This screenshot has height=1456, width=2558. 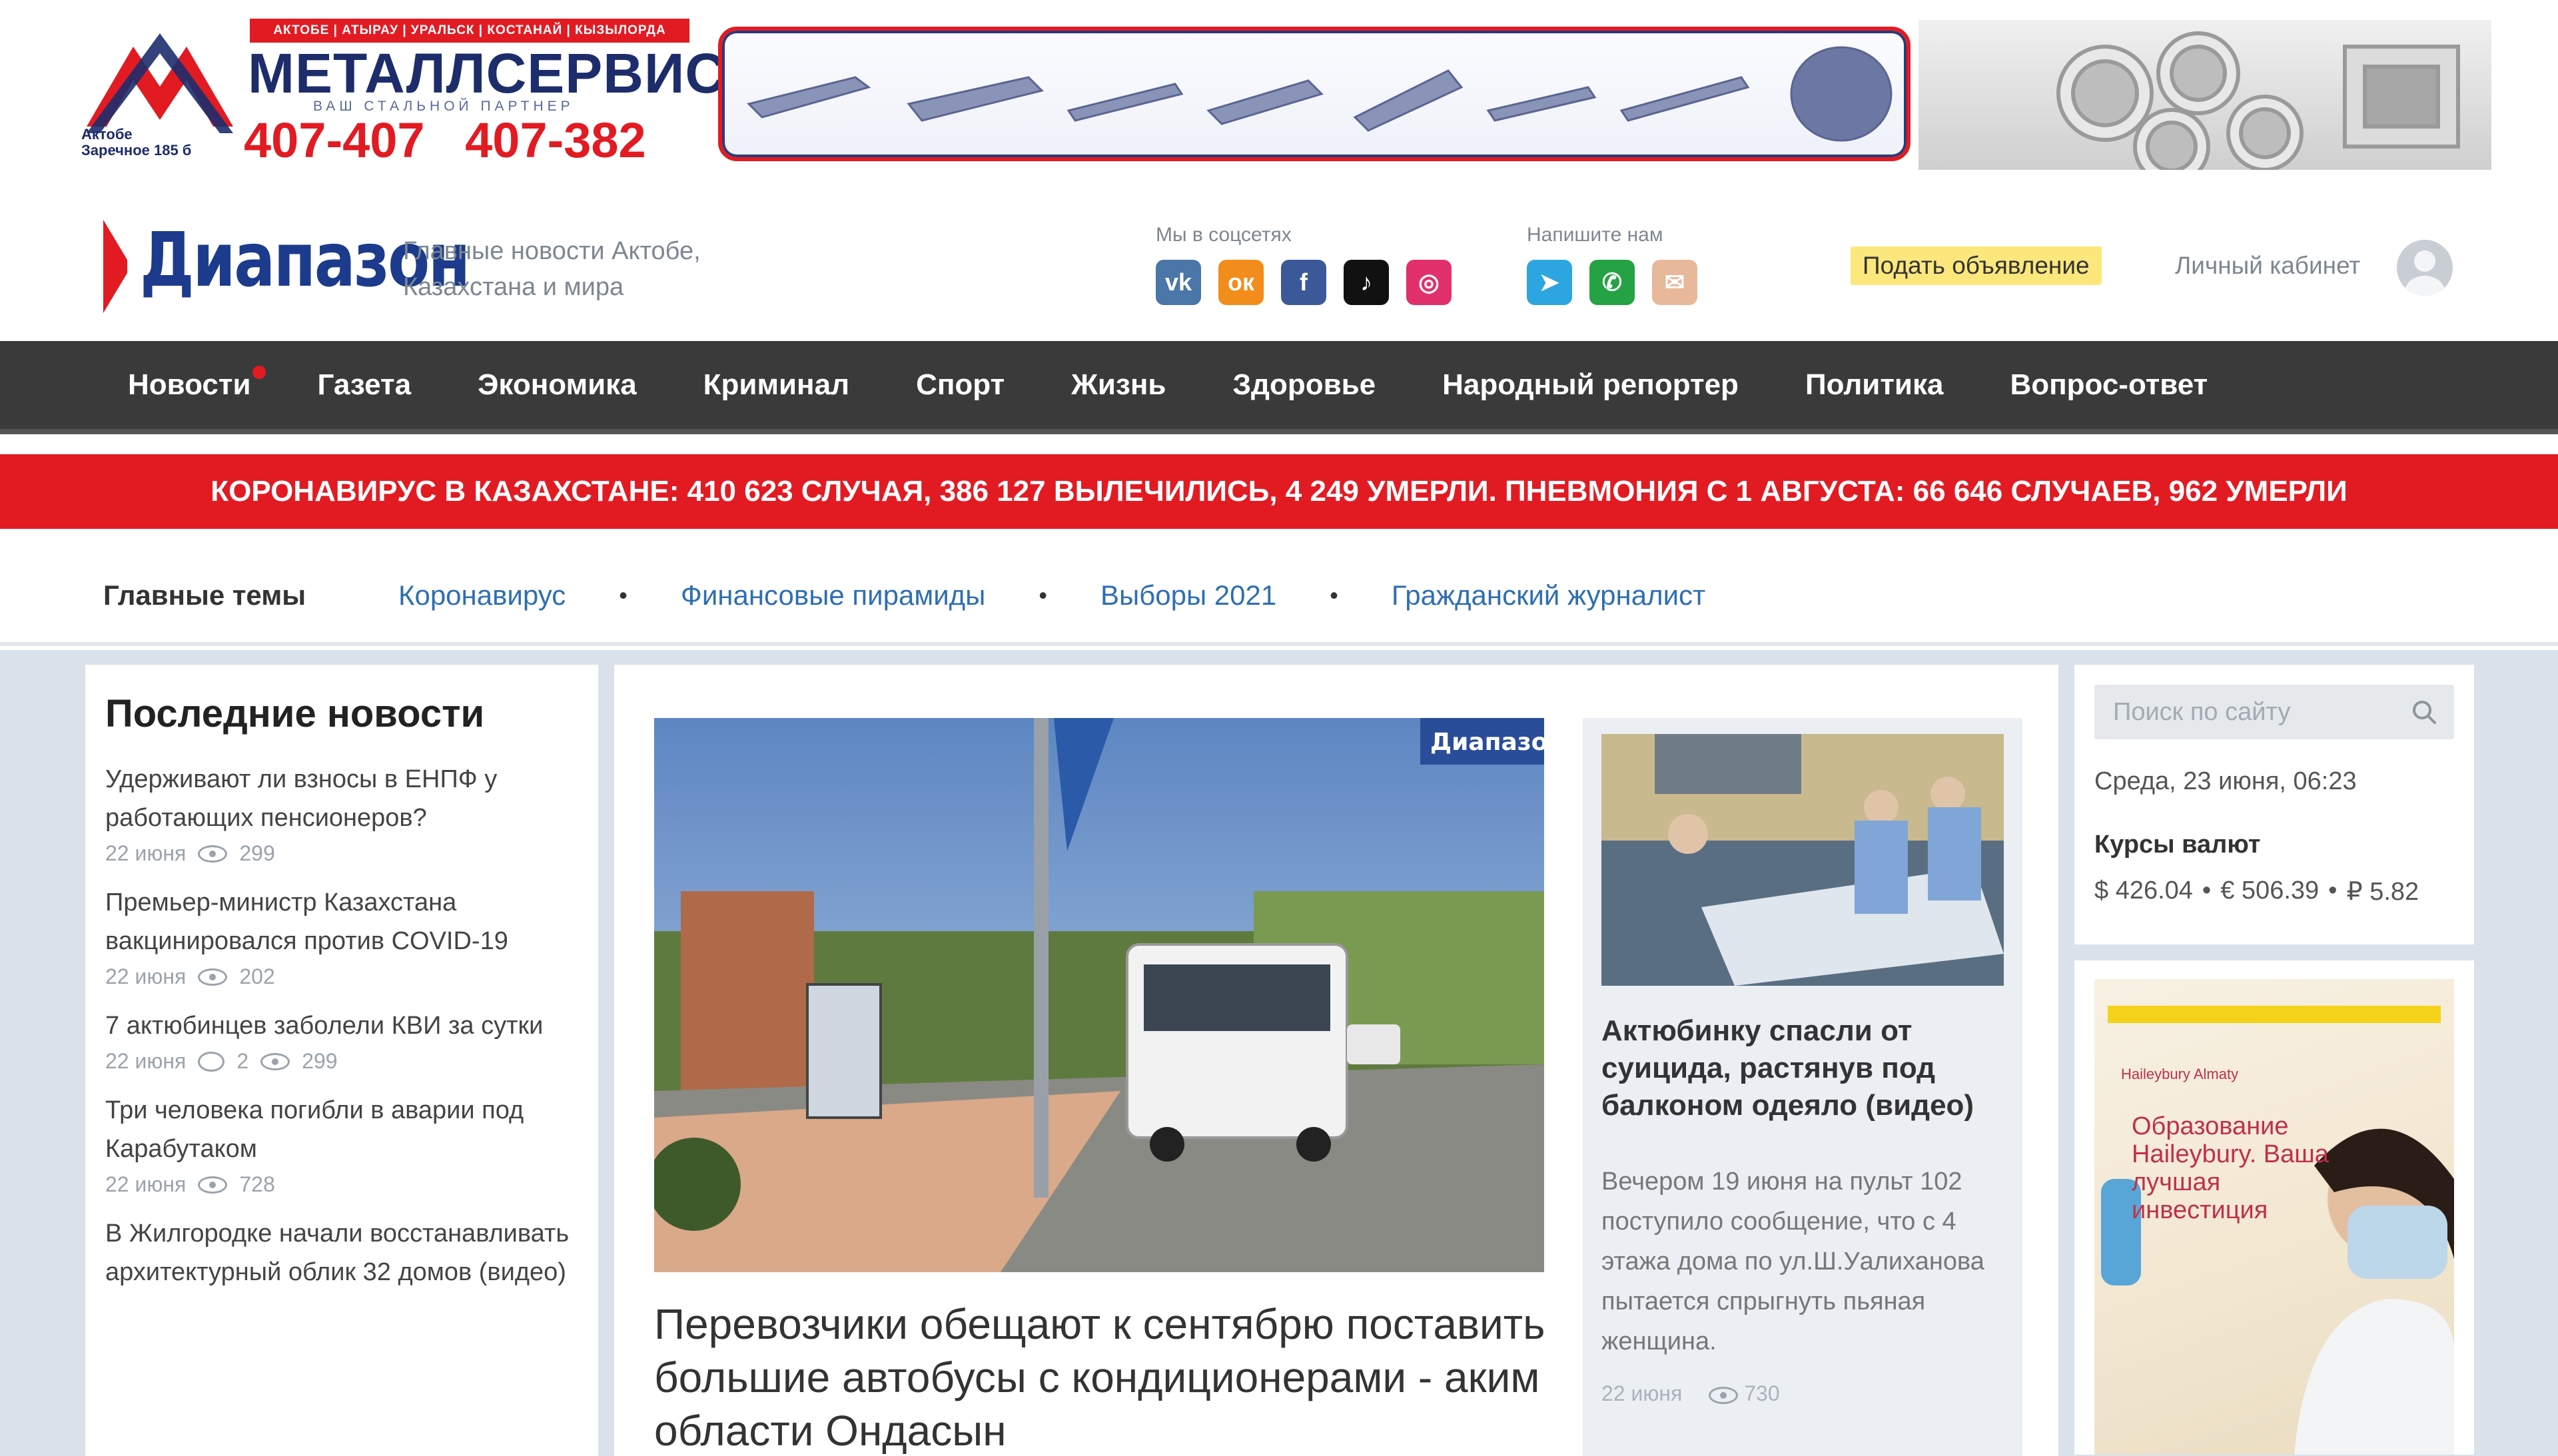 What do you see at coordinates (242, 1061) in the screenshot?
I see `news-comments: 2` at bounding box center [242, 1061].